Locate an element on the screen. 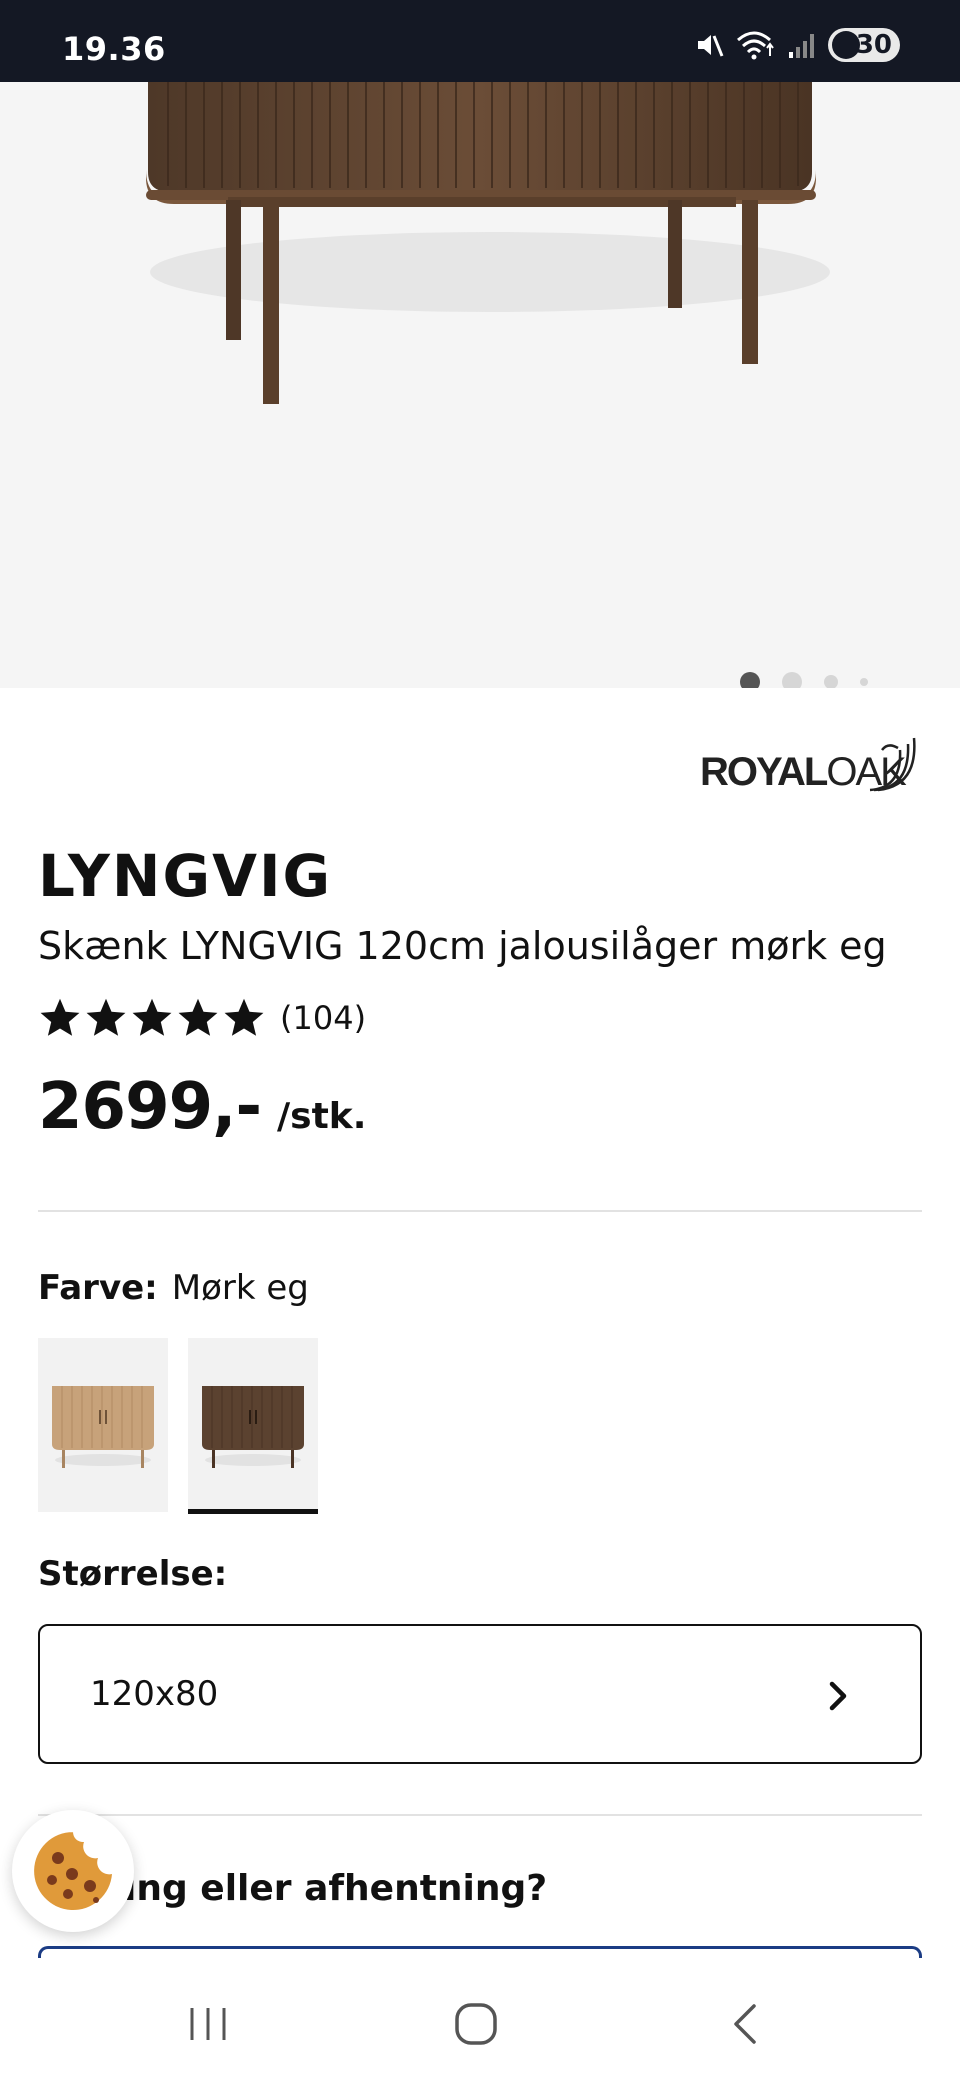  status-icons: 30 is located at coordinates (797, 45).